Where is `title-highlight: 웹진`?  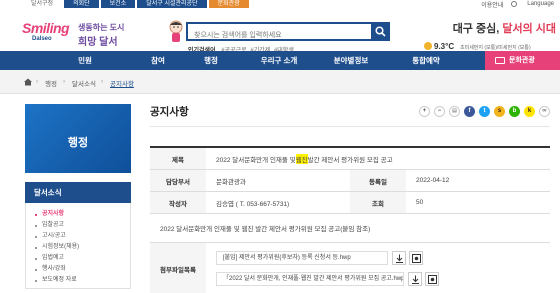
title-highlight: 웹진 is located at coordinates (301, 158).